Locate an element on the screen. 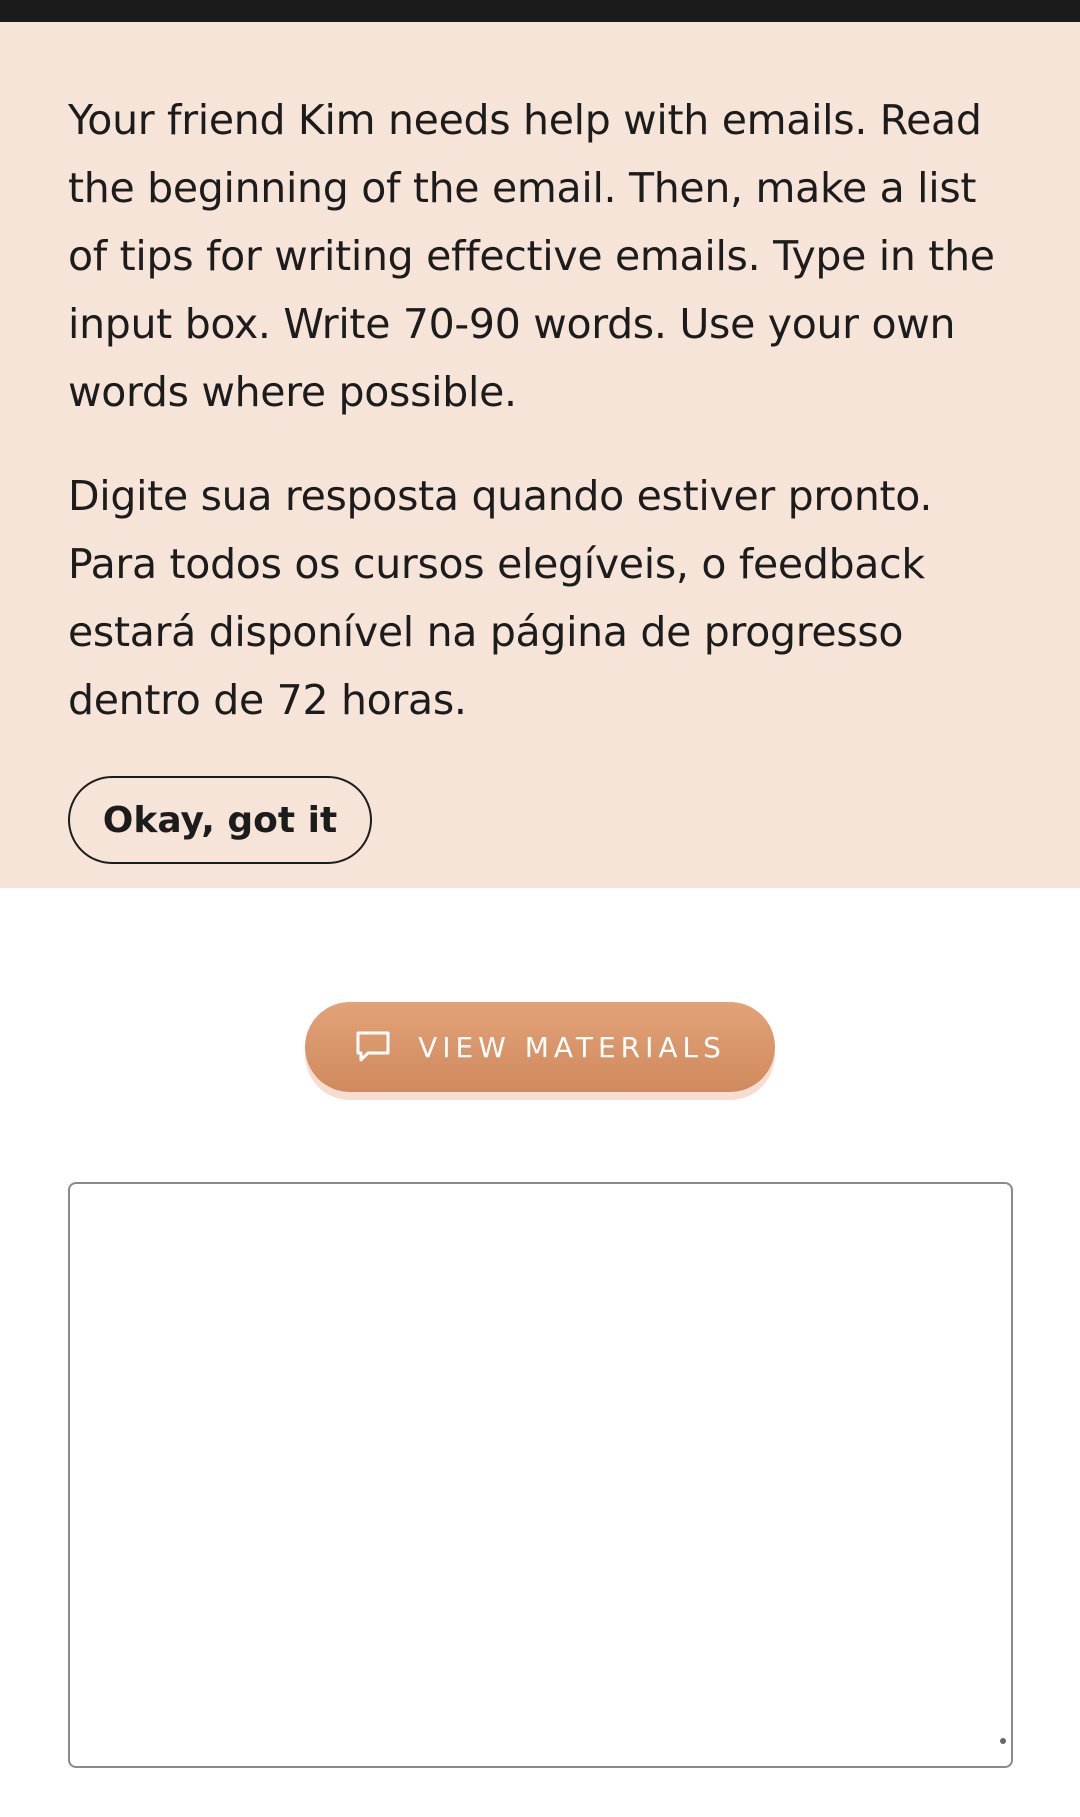 The width and height of the screenshot is (1080, 1817). okay-got-it-button: Okay, got it is located at coordinates (220, 820).